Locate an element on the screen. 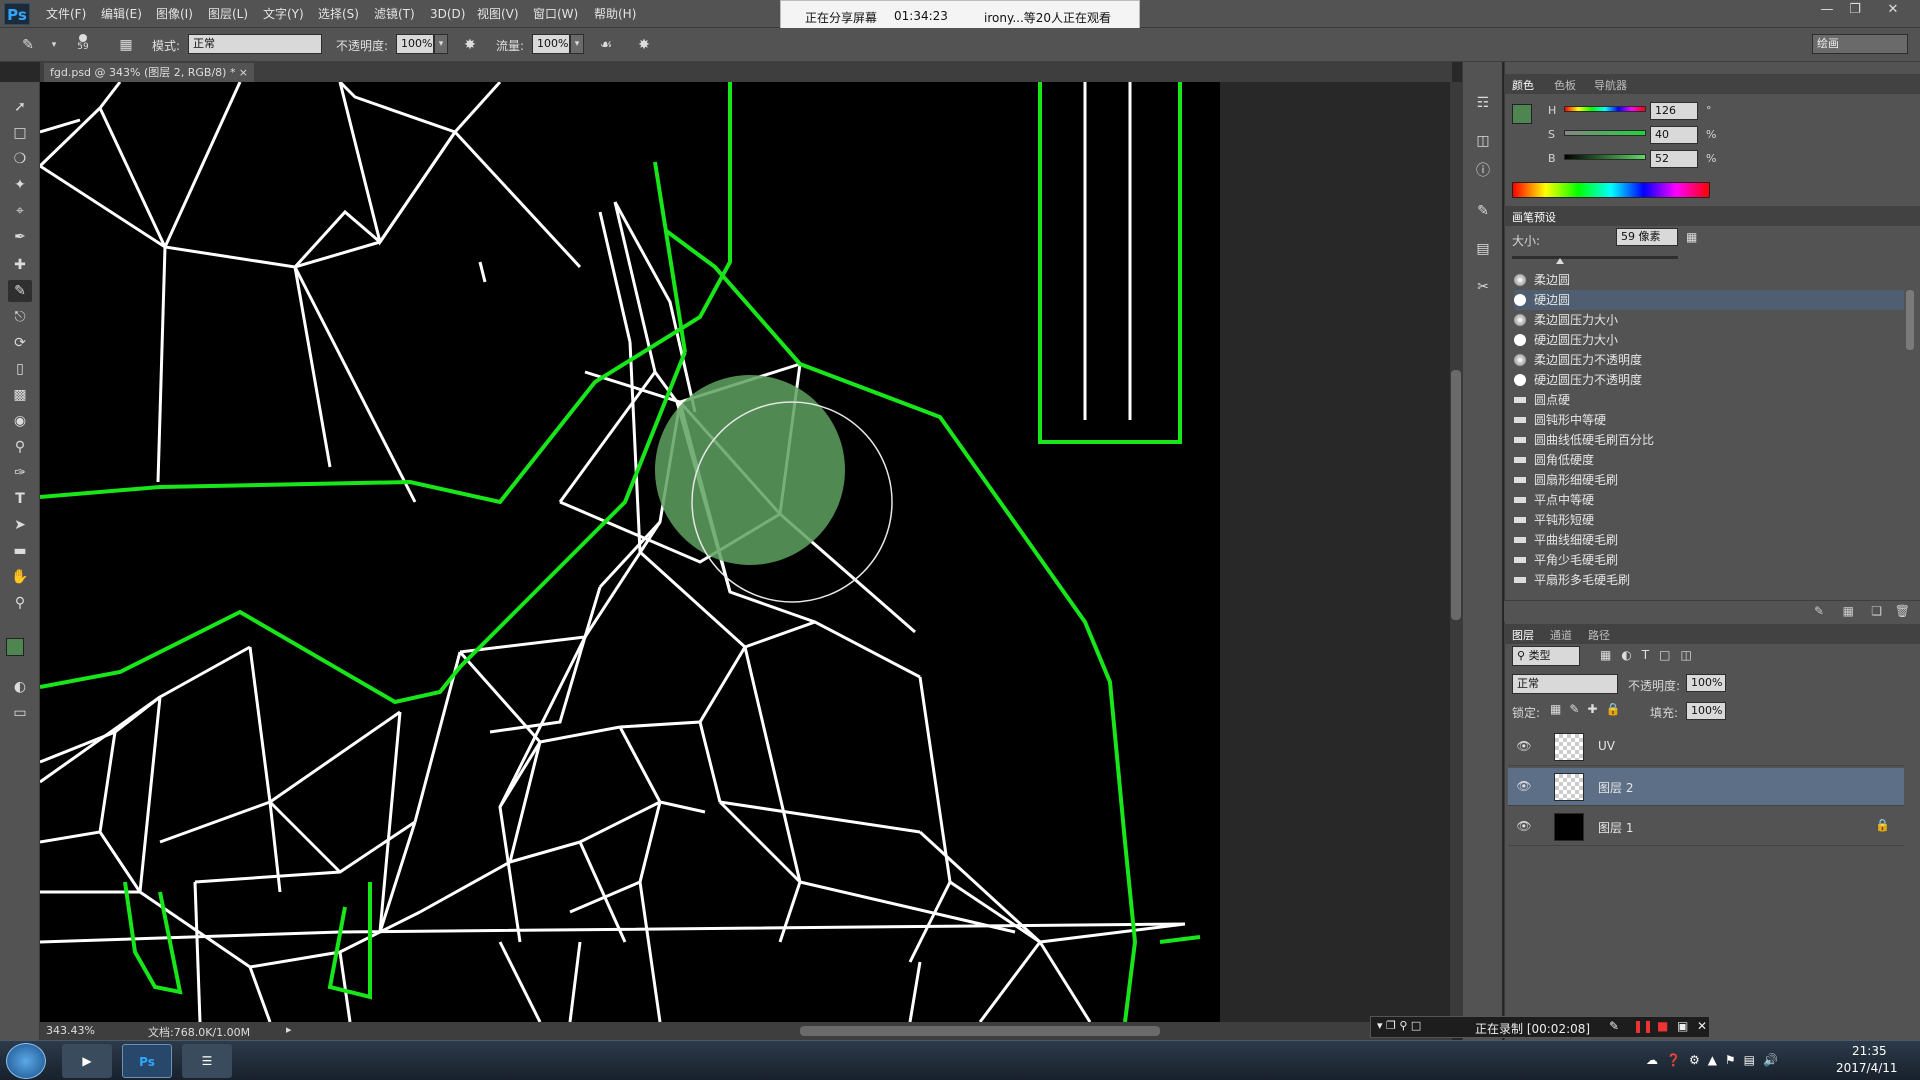 The width and height of the screenshot is (1920, 1080). brush-preset-item: 硬边圆 is located at coordinates (1709, 300).